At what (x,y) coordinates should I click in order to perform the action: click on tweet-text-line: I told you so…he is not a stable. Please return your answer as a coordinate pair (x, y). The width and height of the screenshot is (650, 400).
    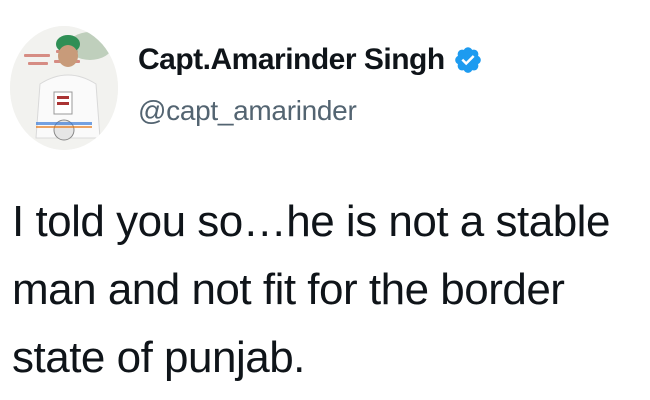
    Looking at the image, I should click on (311, 221).